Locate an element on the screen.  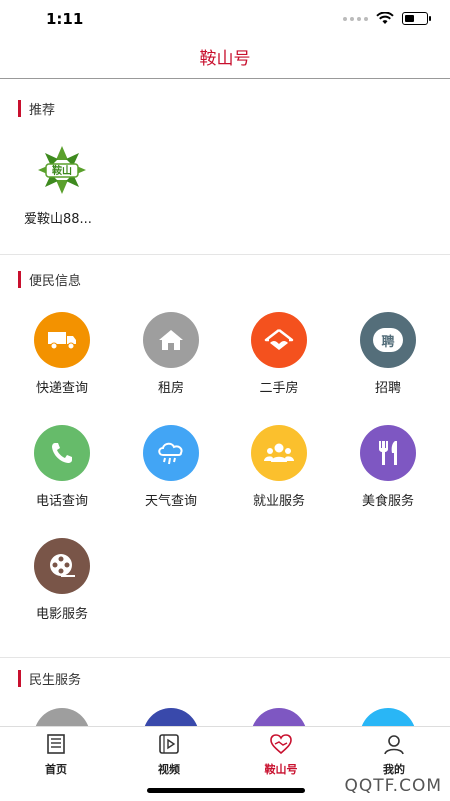
service-employment: 就业服务 is located at coordinates (279, 467).